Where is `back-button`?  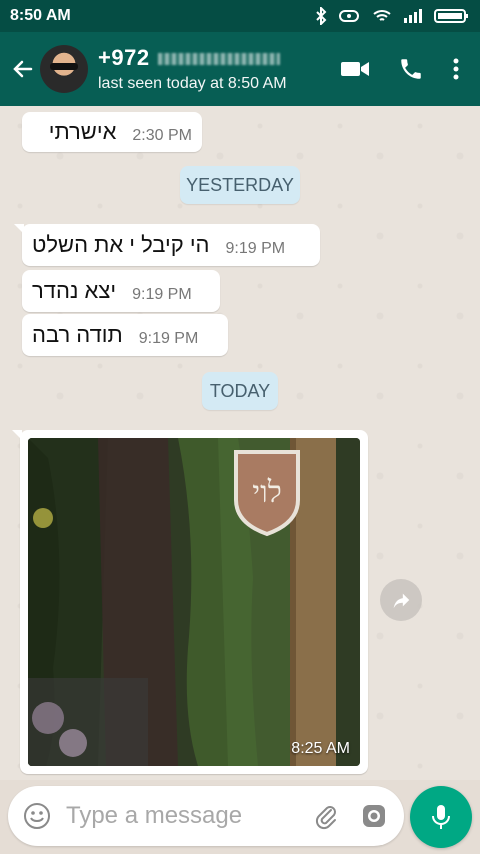 back-button is located at coordinates (23, 69).